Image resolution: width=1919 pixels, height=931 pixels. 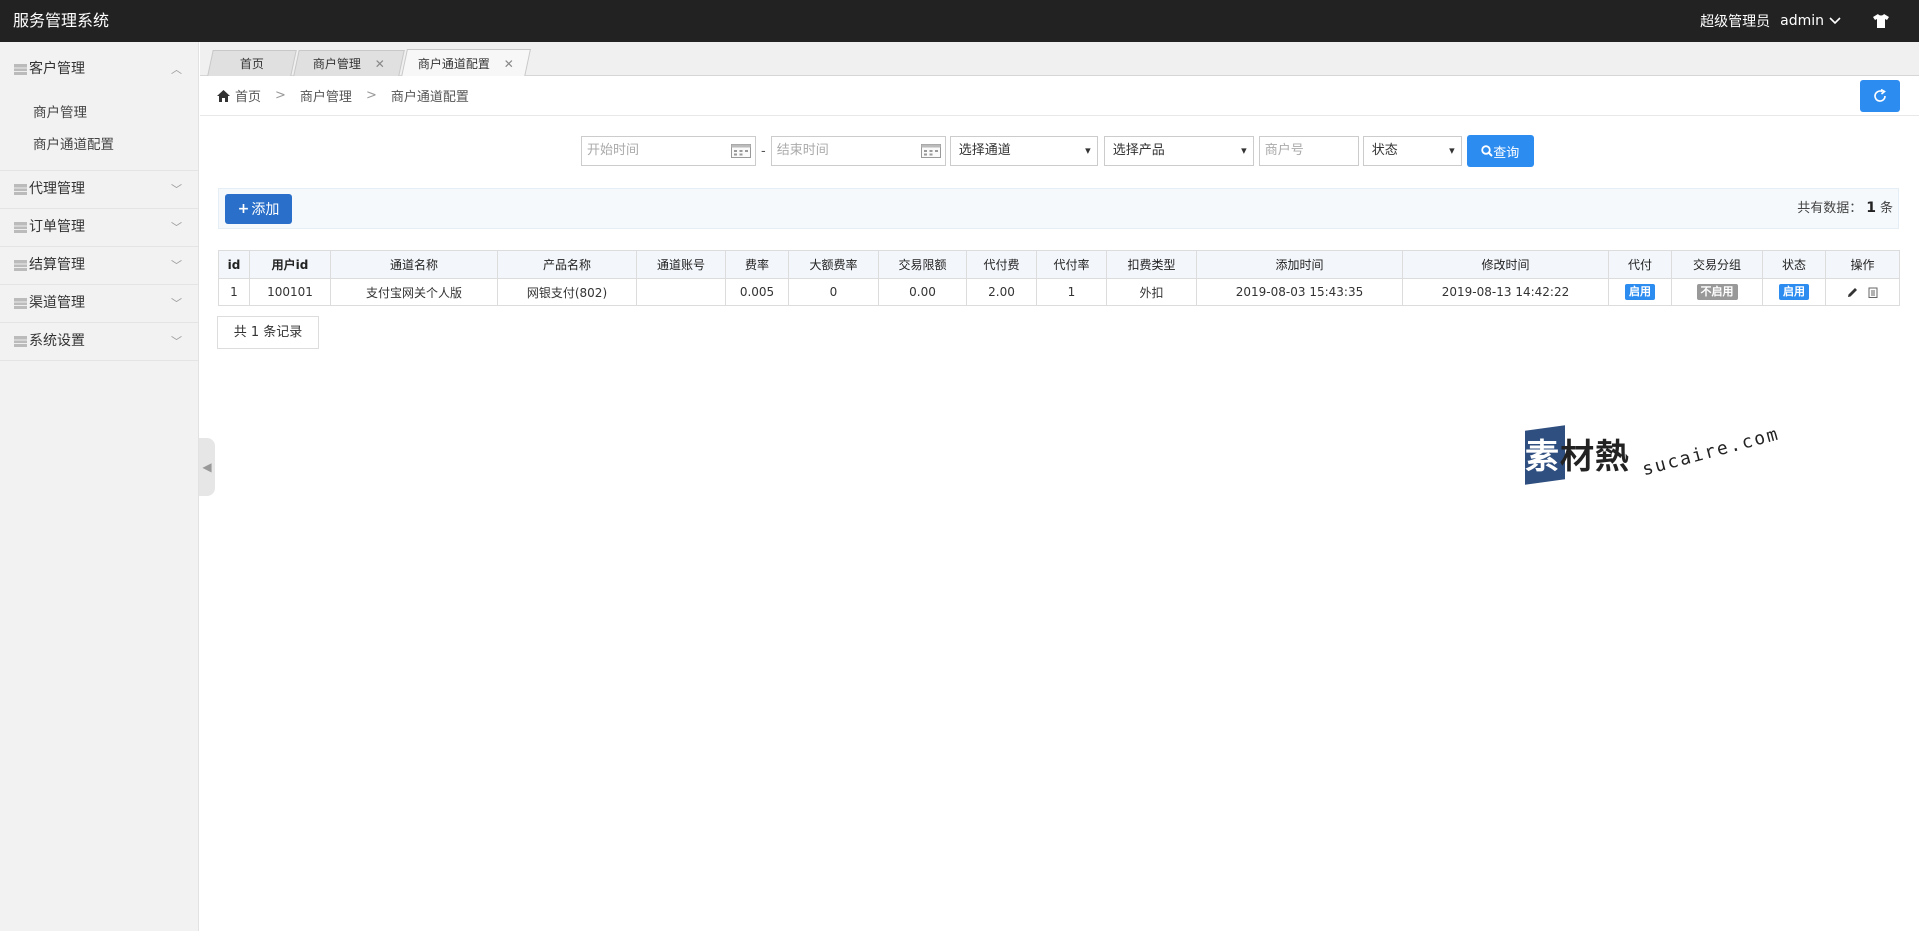 I want to click on cell-channel-account, so click(x=681, y=292).